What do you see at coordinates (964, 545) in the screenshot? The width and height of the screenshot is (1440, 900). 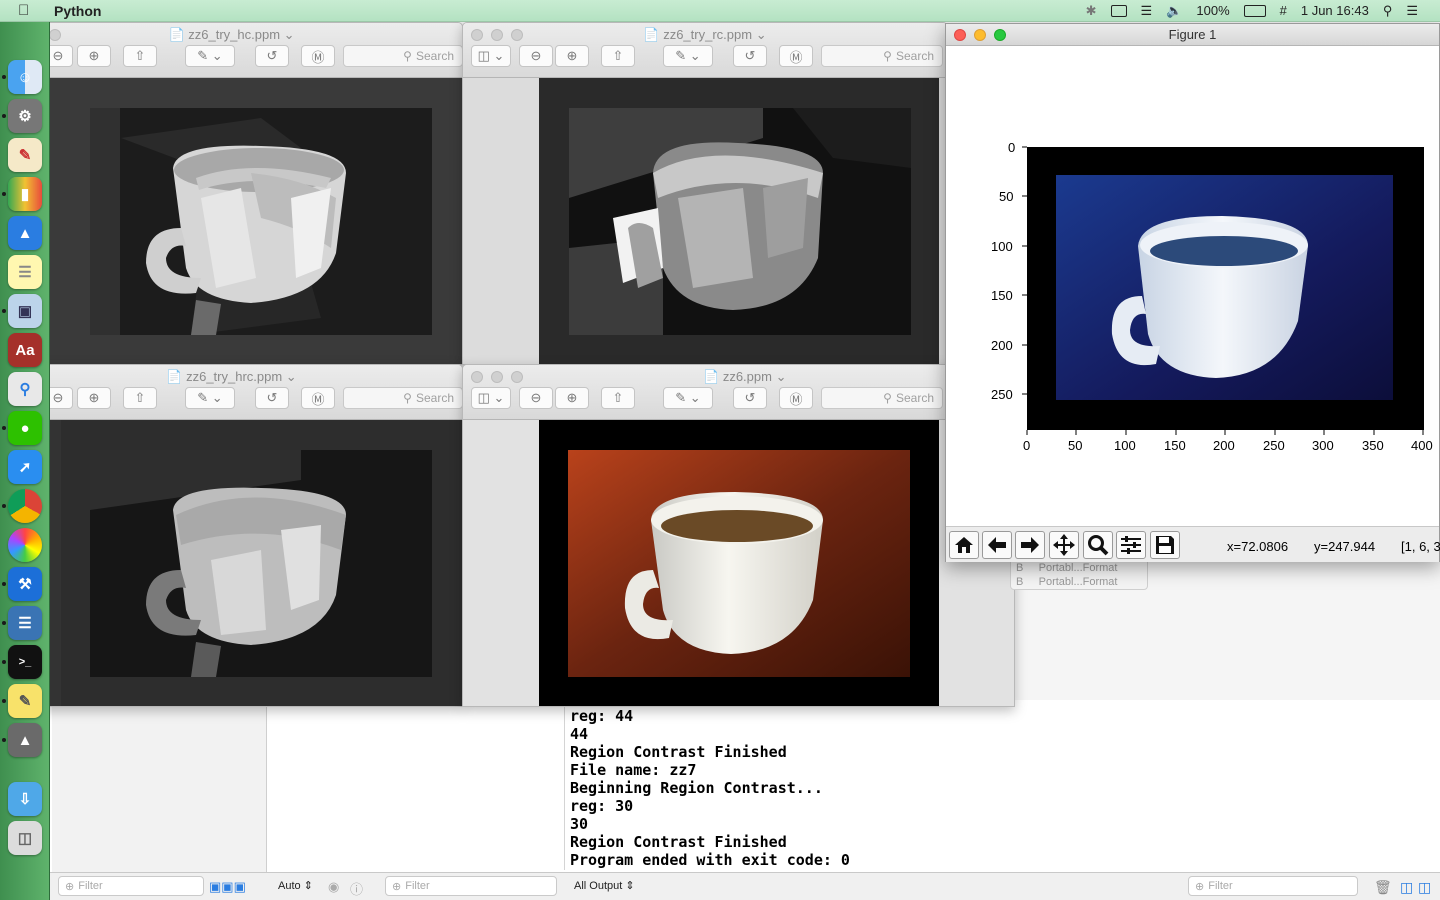 I see `home-icon` at bounding box center [964, 545].